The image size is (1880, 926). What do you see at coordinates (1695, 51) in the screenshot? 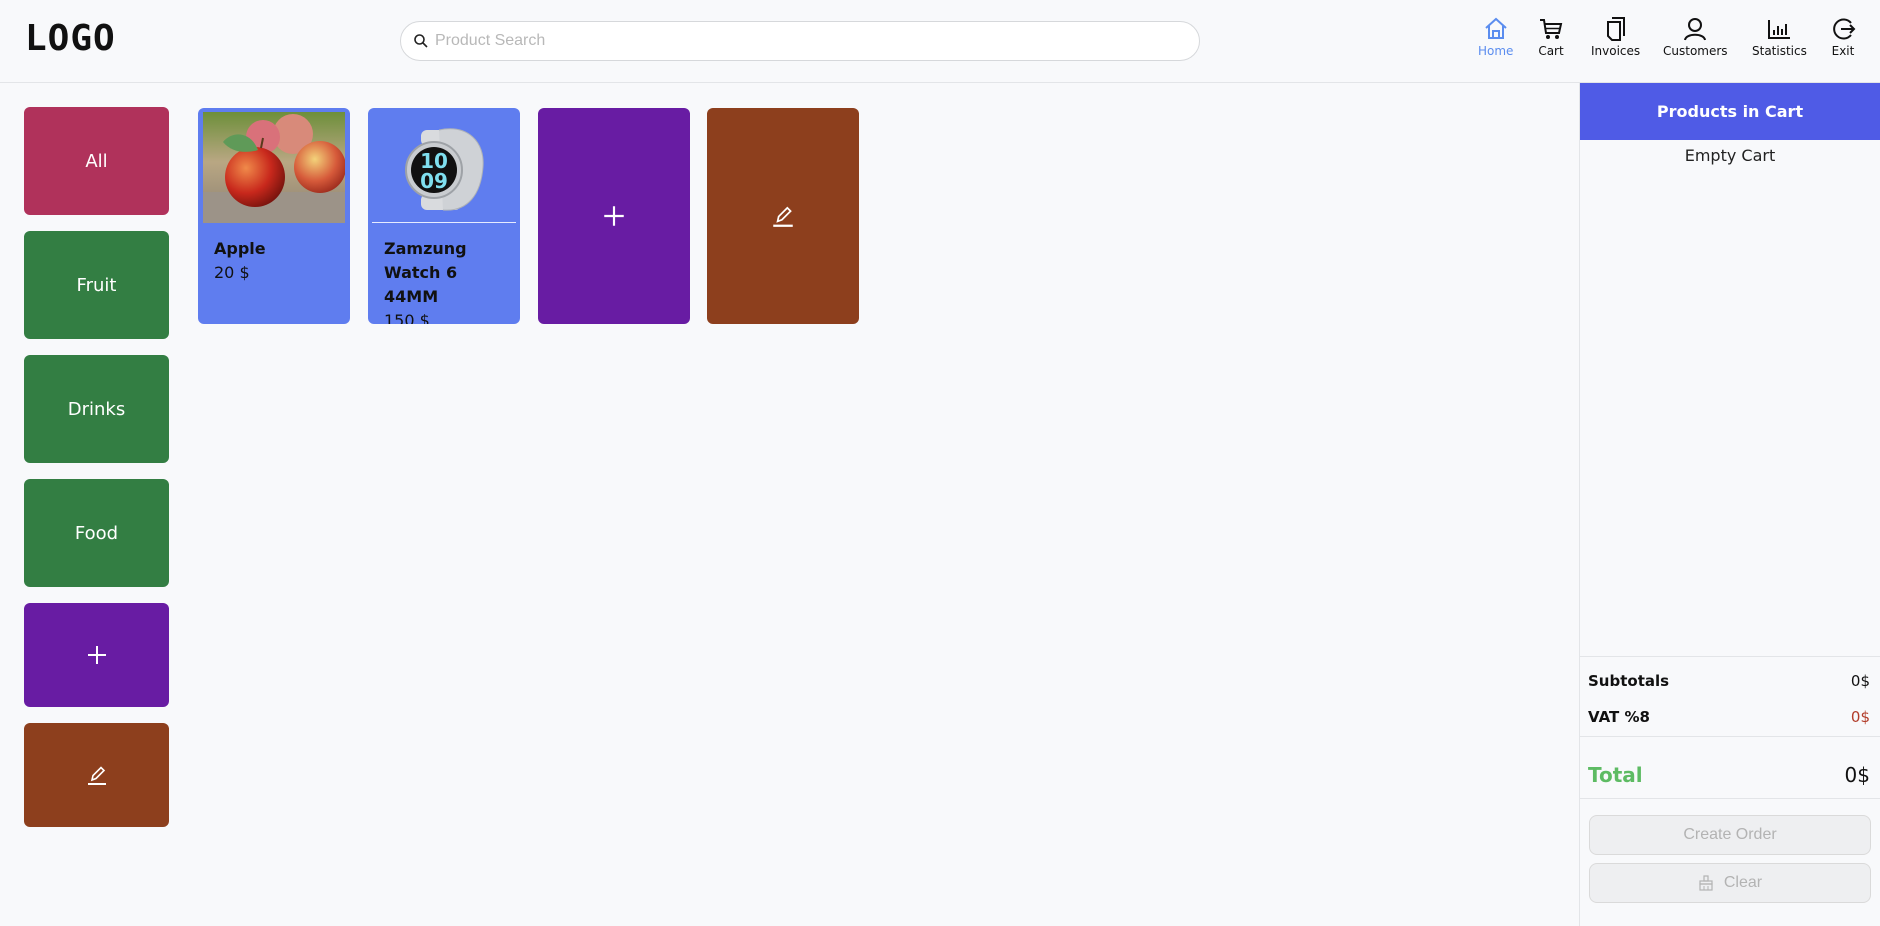
I see `nav-customers-label: Customers` at bounding box center [1695, 51].